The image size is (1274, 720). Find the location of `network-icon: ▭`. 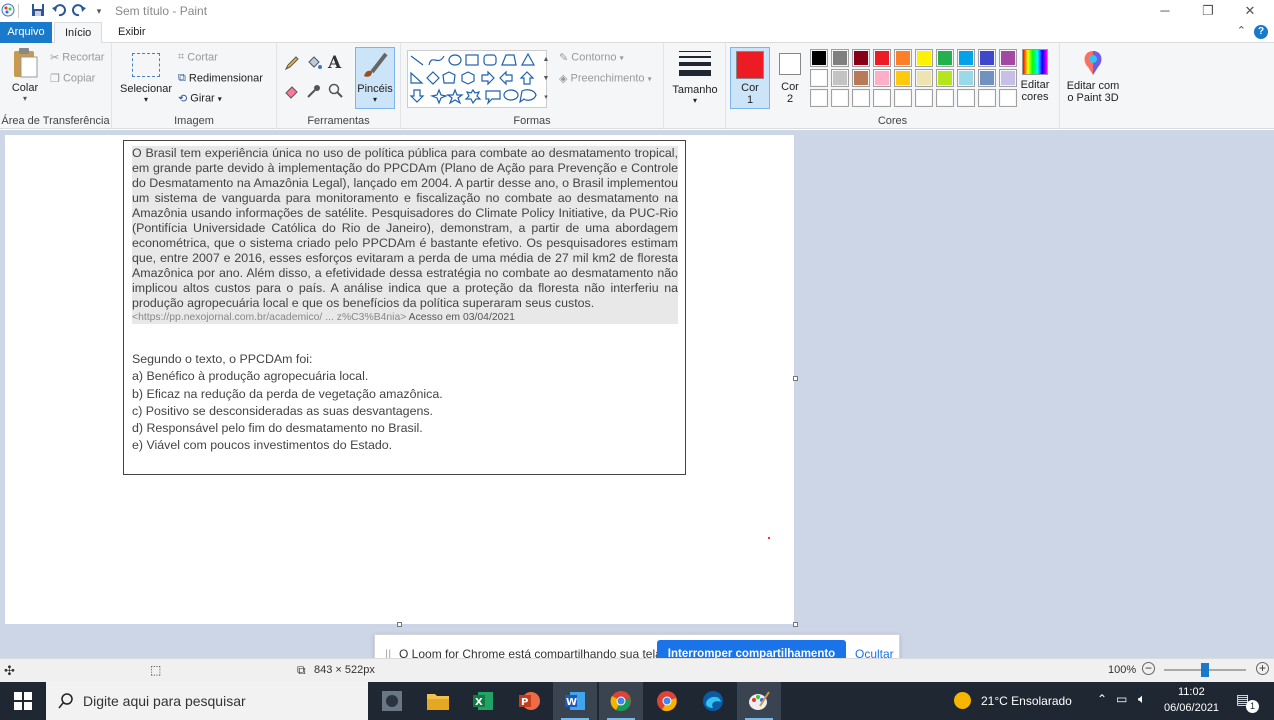

network-icon: ▭ is located at coordinates (1121, 699).